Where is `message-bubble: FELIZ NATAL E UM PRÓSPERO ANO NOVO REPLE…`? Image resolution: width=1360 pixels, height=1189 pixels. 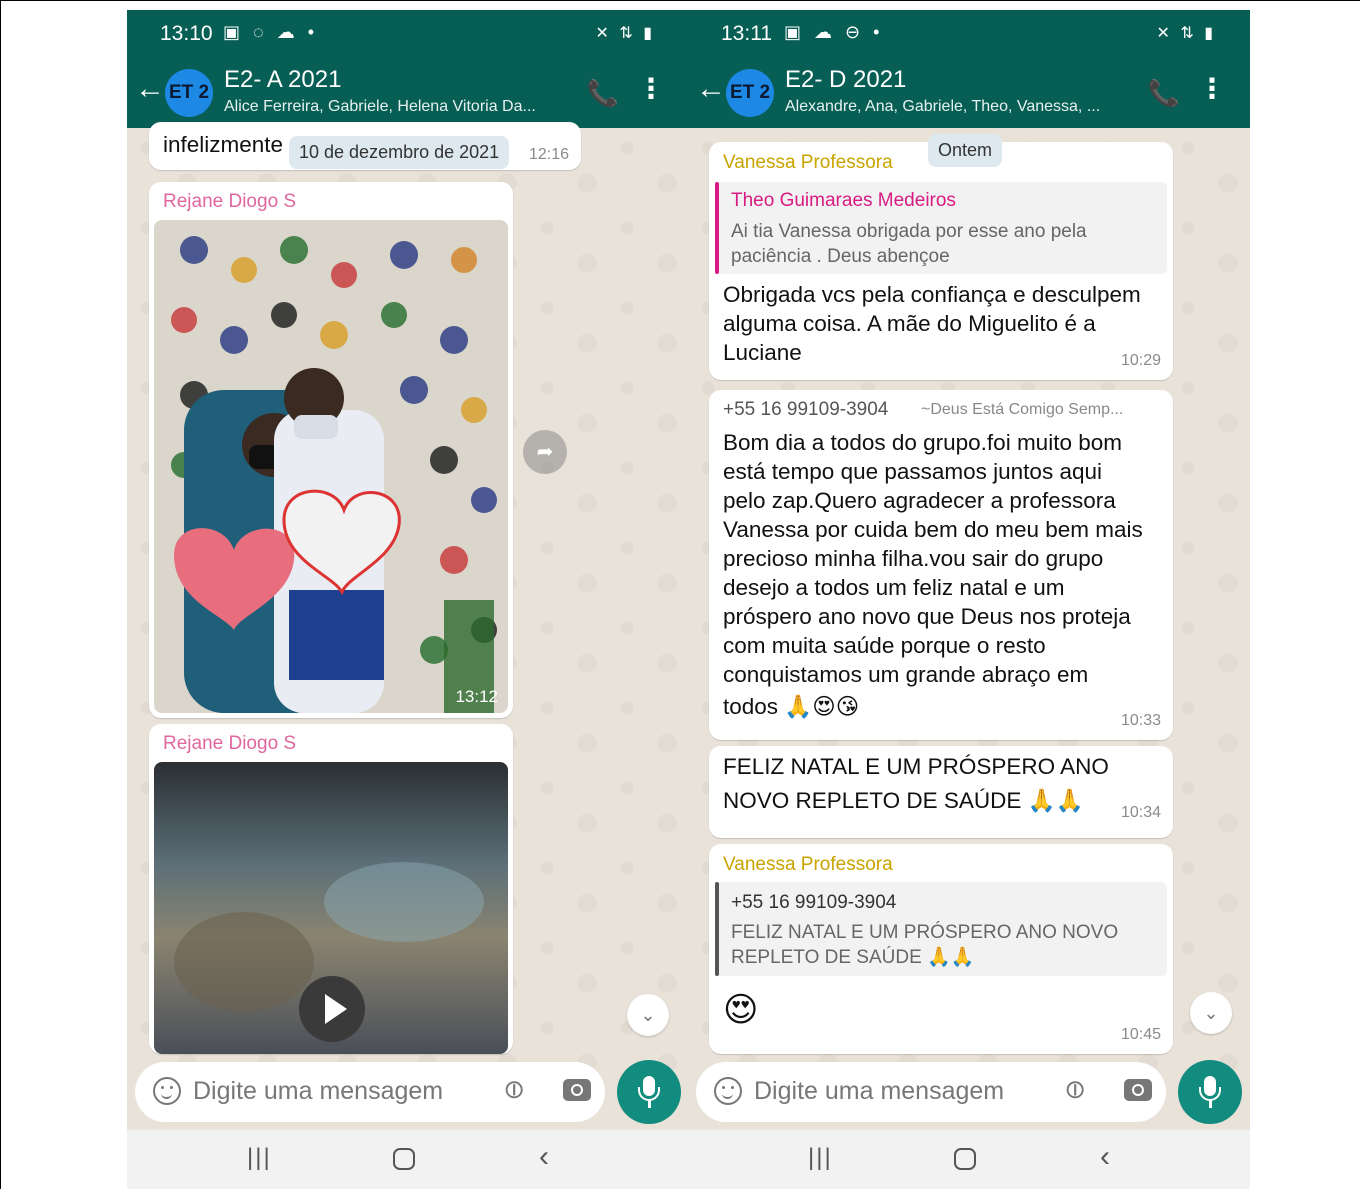
message-bubble: FELIZ NATAL E UM PRÓSPERO ANO NOVO REPLE… is located at coordinates (941, 792).